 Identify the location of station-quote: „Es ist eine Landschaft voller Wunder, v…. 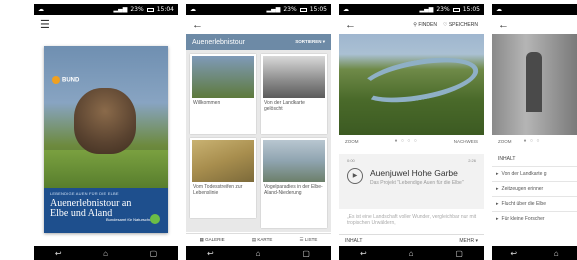
(412, 220).